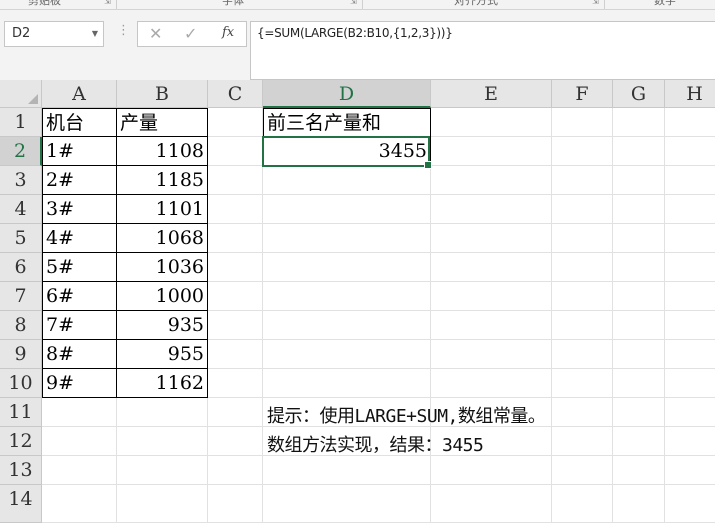 The image size is (715, 523). What do you see at coordinates (79, 94) in the screenshot?
I see `column-header-a: A` at bounding box center [79, 94].